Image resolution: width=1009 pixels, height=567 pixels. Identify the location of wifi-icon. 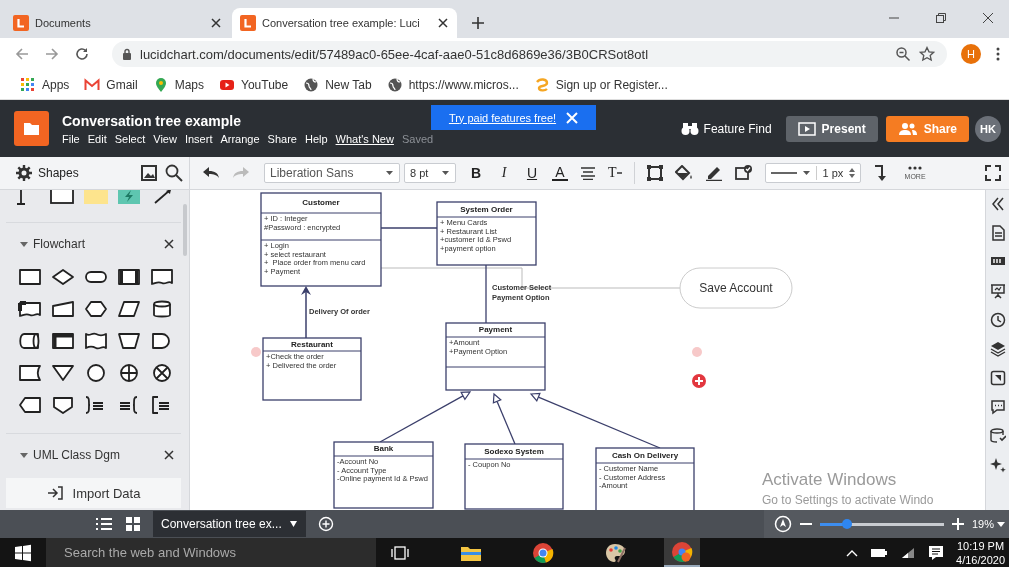
(908, 552).